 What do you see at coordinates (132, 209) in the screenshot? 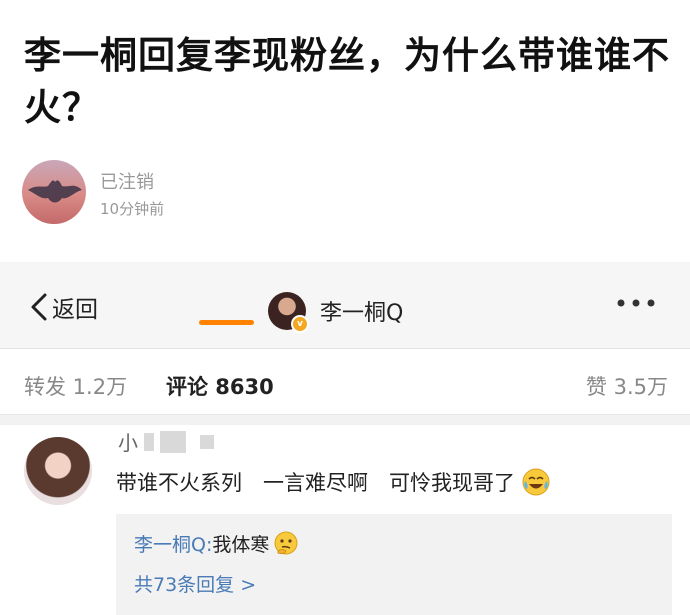
I see `post-time: 10分钟前` at bounding box center [132, 209].